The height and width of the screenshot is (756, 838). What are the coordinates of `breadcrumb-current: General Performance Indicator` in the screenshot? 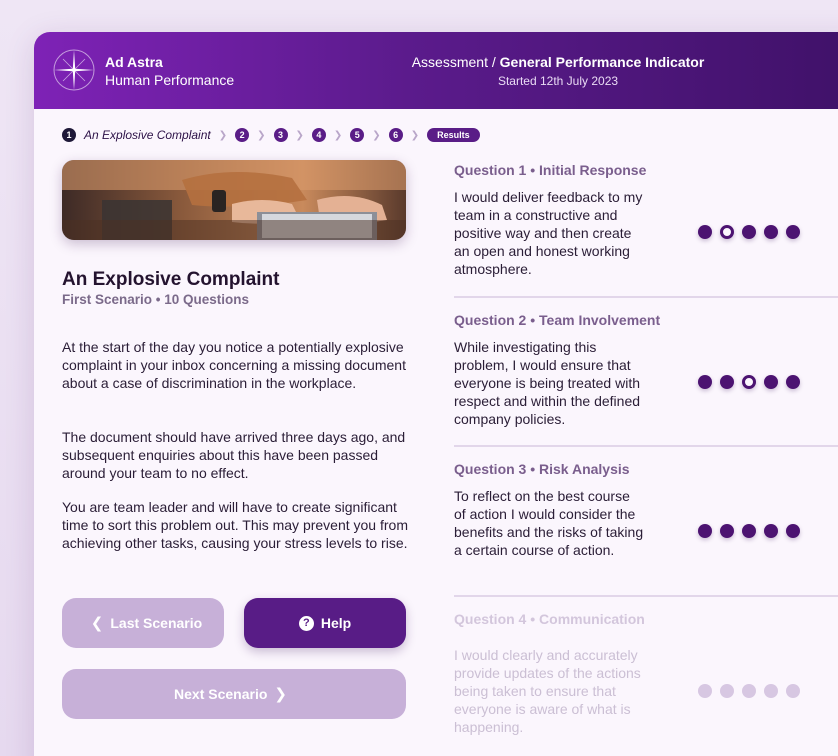 It's located at (602, 62).